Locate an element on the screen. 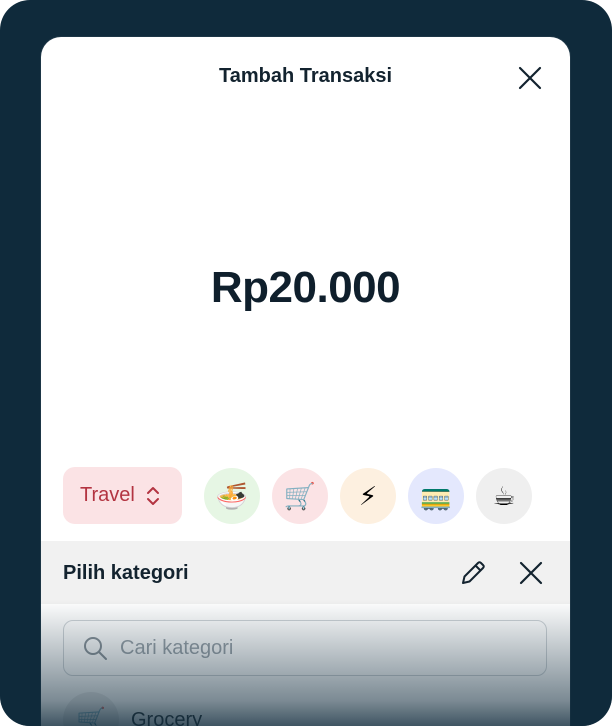 Image resolution: width=612 pixels, height=726 pixels. quick-category-food: 🍜 is located at coordinates (232, 496).